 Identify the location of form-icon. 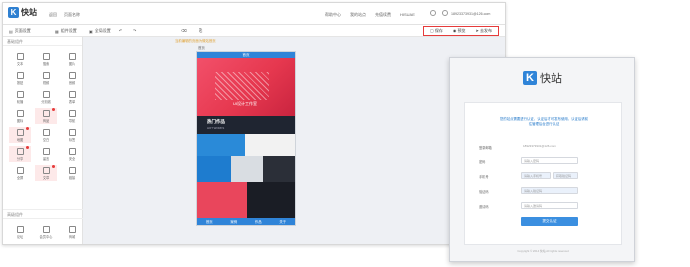
(72, 94).